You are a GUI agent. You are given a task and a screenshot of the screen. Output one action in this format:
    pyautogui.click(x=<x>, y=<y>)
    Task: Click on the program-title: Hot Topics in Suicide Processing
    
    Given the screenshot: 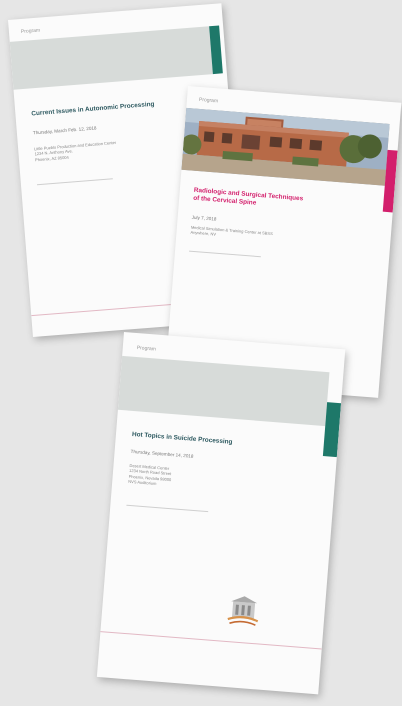 What is the action you would take?
    pyautogui.click(x=182, y=438)
    